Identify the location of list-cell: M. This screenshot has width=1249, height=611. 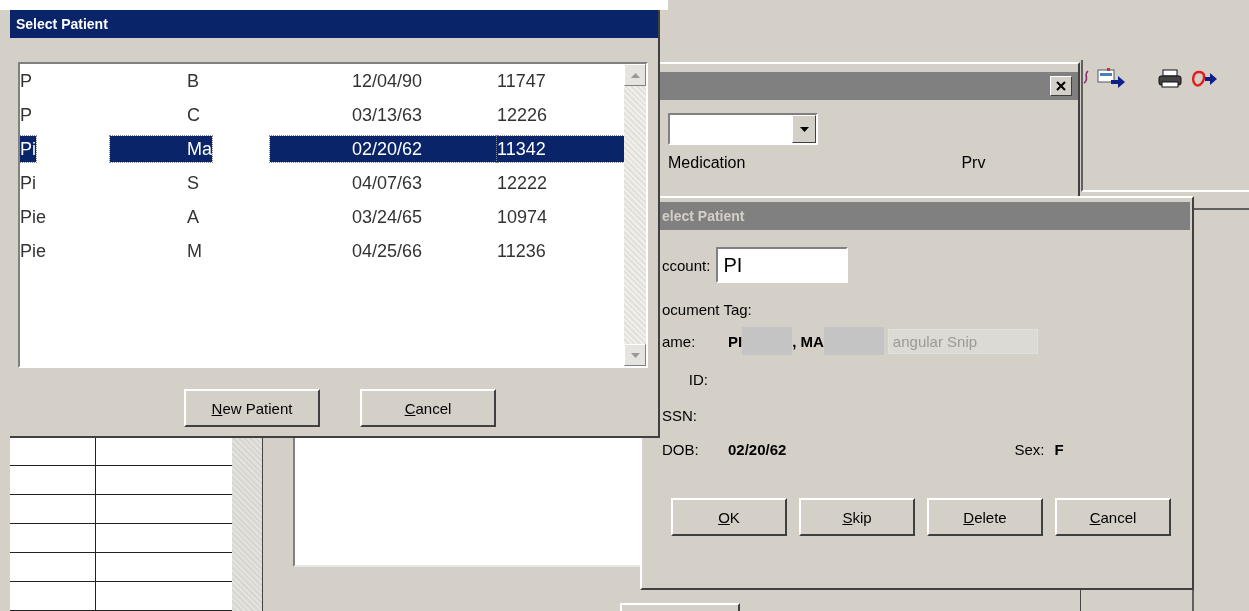
(156, 251).